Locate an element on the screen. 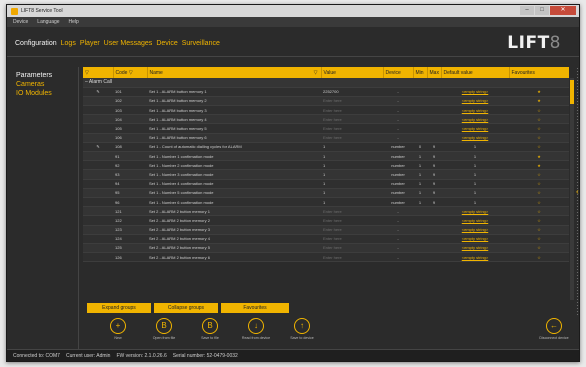  tab-logs: Logs is located at coordinates (68, 43).